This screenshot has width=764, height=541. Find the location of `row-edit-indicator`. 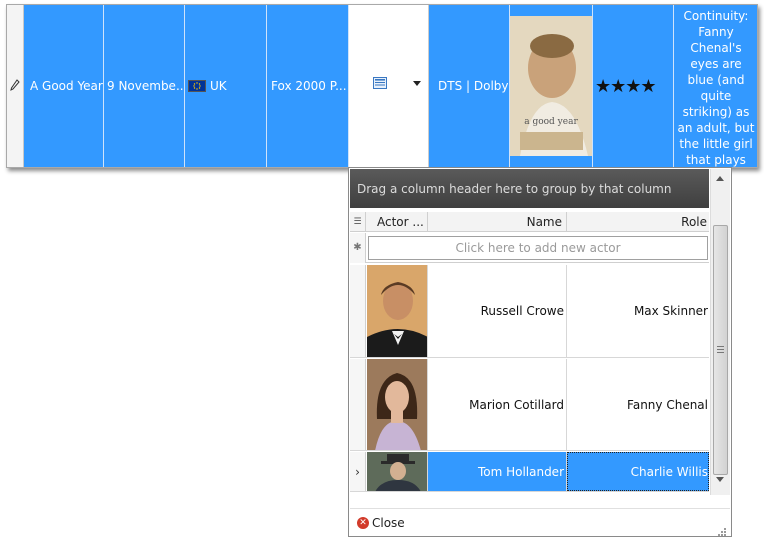

row-edit-indicator is located at coordinates (15, 86).